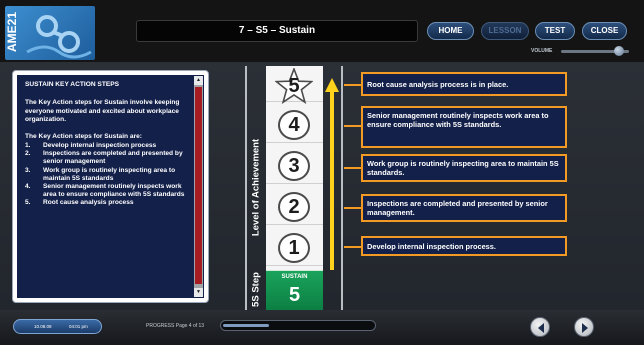 Image resolution: width=644 pixels, height=345 pixels. I want to click on volume-label: VOLUME, so click(542, 51).